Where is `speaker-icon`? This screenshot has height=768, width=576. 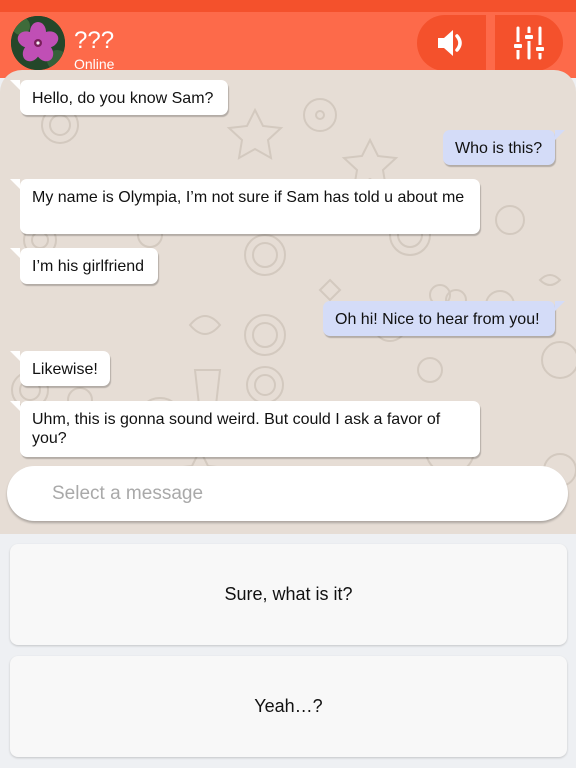 speaker-icon is located at coordinates (449, 43).